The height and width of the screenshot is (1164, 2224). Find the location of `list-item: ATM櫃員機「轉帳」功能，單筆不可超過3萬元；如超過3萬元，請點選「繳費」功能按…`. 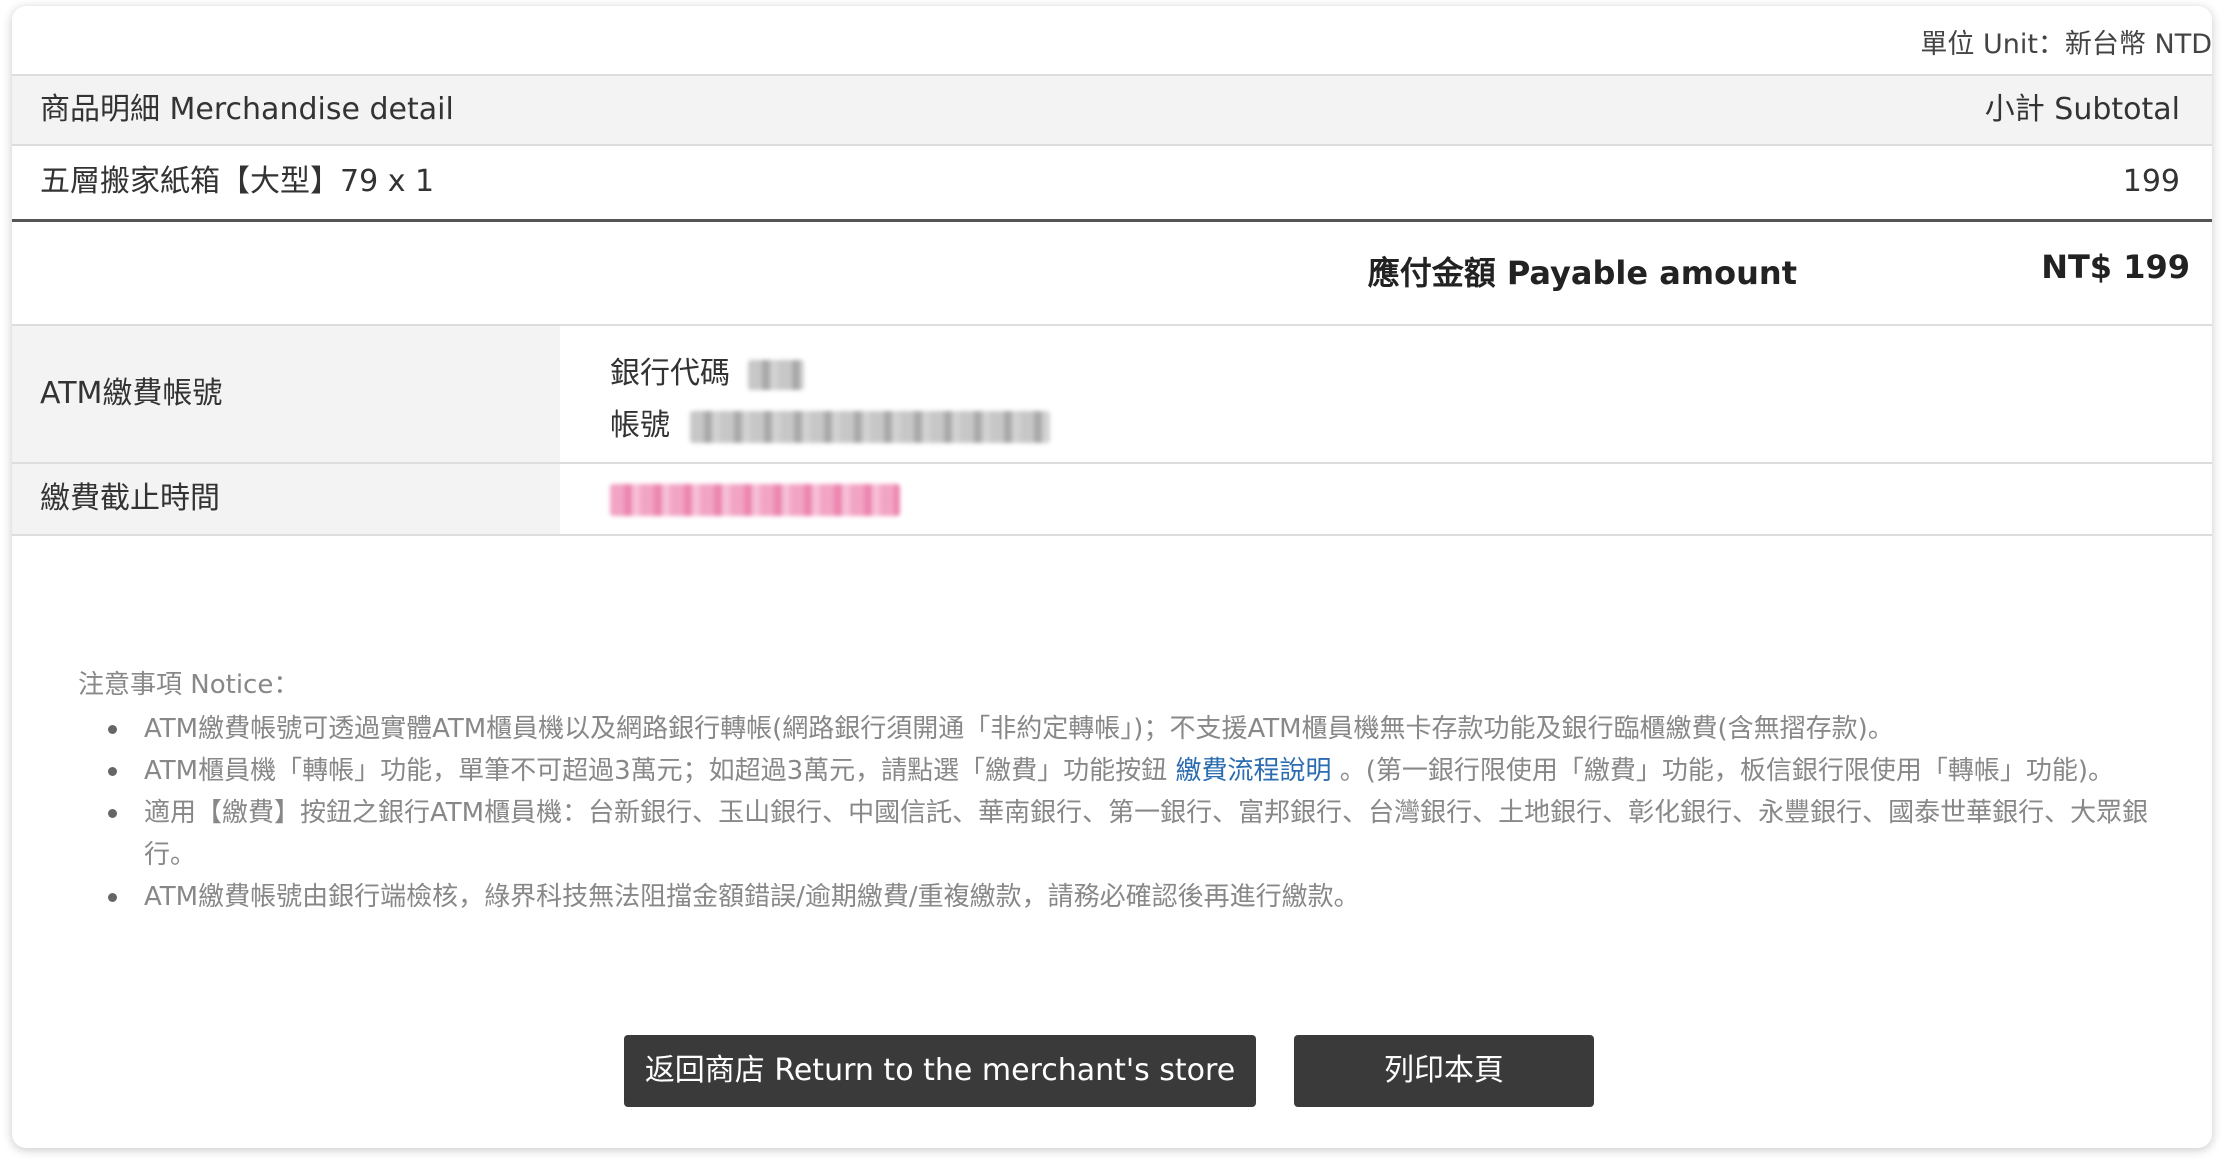

list-item: ATM櫃員機「轉帳」功能，單筆不可超過3萬元；如超過3萬元，請點選「繳費」功能按… is located at coordinates (1118, 771).